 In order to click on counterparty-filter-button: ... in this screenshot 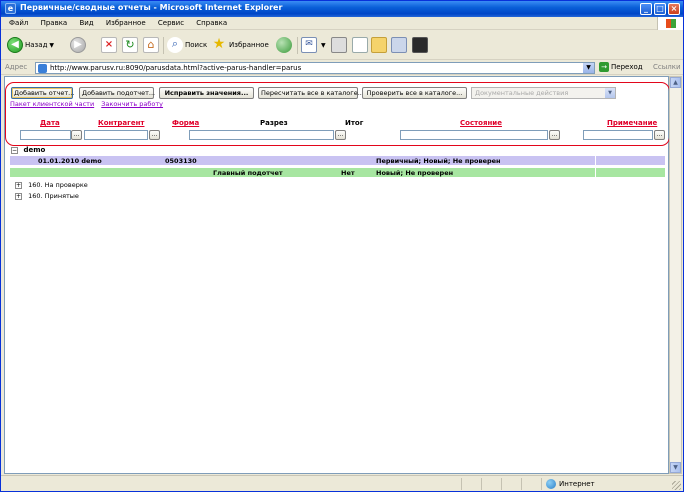, I will do `click(154, 135)`.